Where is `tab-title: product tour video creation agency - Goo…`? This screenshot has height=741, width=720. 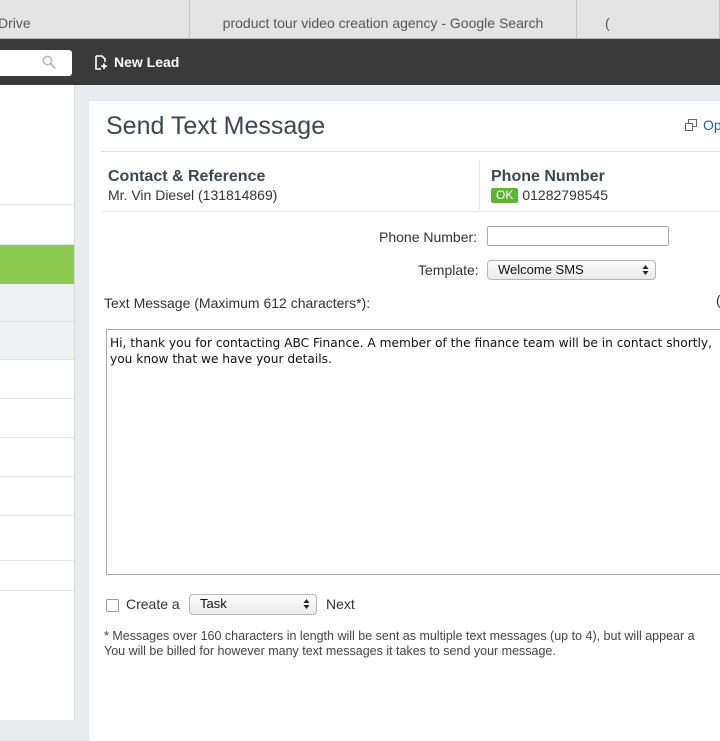 tab-title: product tour video creation agency - Goo… is located at coordinates (383, 23).